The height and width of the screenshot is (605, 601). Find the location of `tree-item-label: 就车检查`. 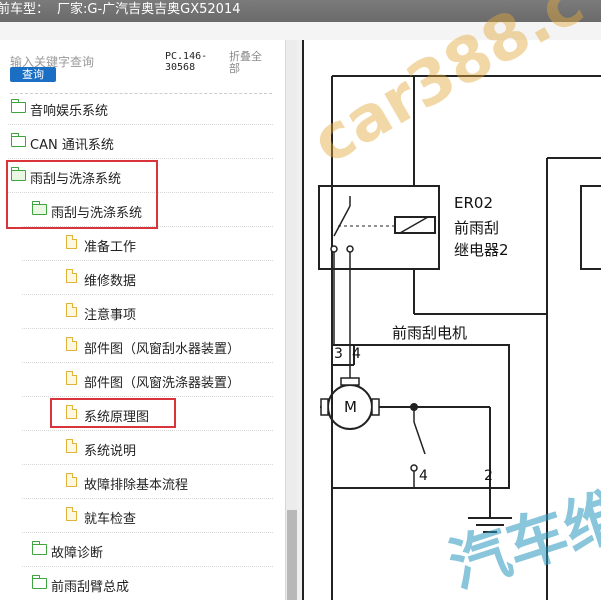

tree-item-label: 就车检查 is located at coordinates (110, 519).